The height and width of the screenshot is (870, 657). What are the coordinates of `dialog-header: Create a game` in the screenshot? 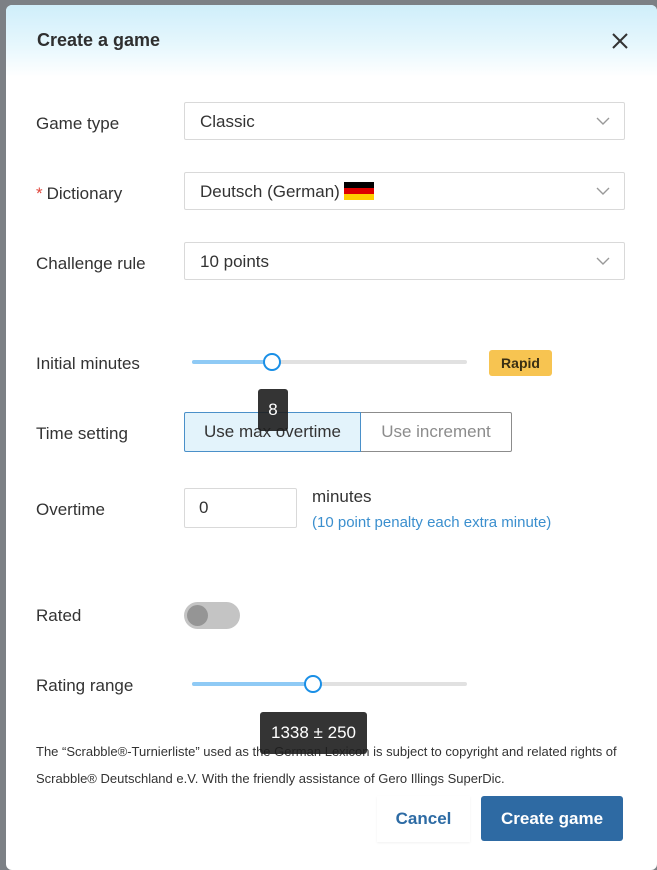 It's located at (331, 41).